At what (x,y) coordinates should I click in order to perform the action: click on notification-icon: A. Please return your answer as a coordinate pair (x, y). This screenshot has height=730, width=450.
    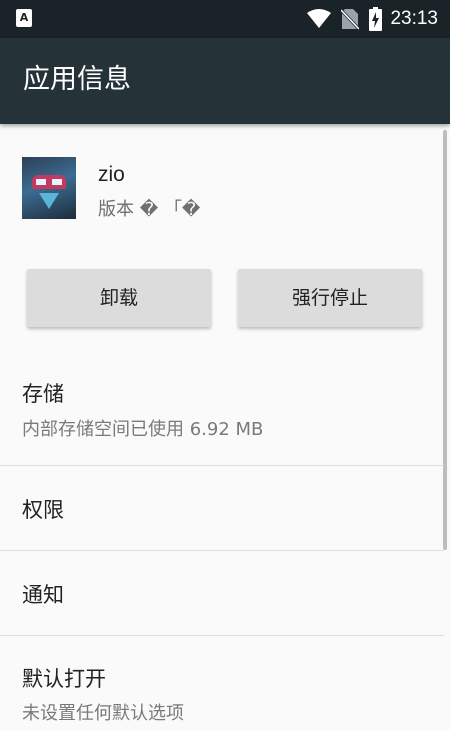
    Looking at the image, I should click on (24, 18).